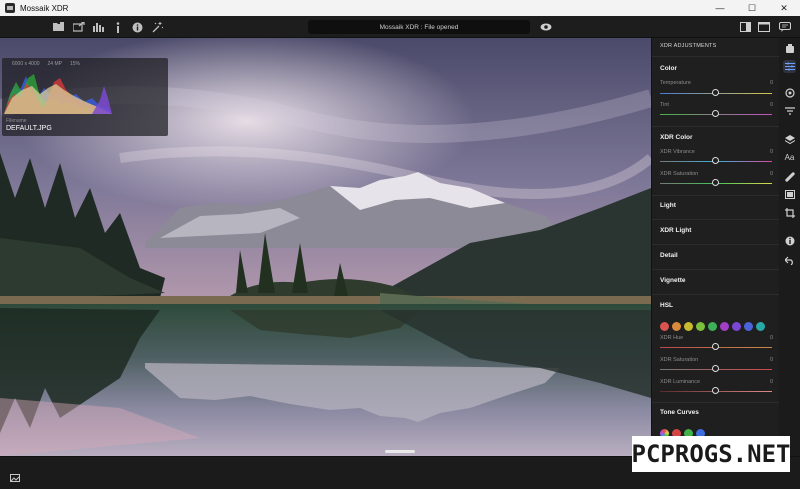 The image size is (800, 489). What do you see at coordinates (675, 230) in the screenshot?
I see `section-xdr-light: XDR Light` at bounding box center [675, 230].